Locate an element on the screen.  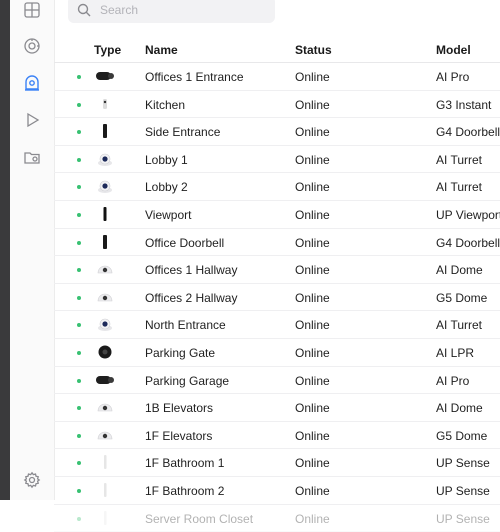
table-row: 1B ElevatorsOnlineAI Dome is located at coordinates (277, 408).